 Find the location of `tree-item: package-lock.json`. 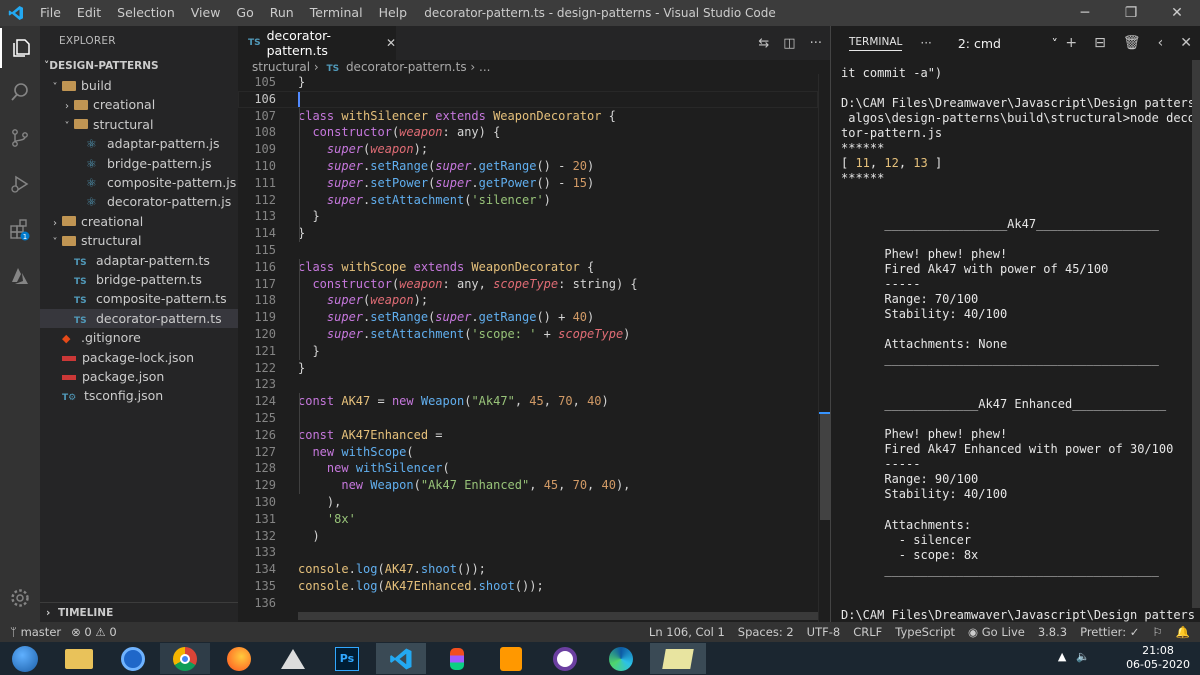

tree-item: package-lock.json is located at coordinates (139, 357).